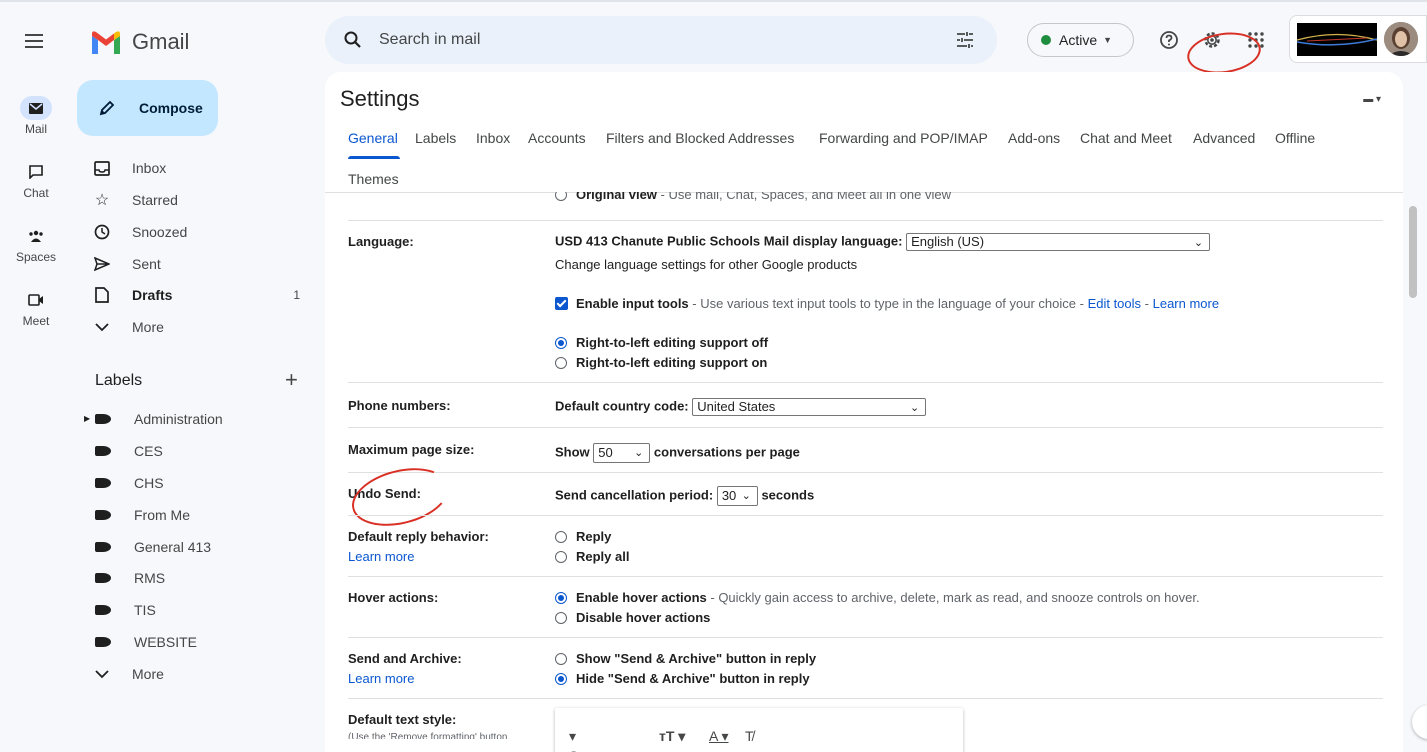  Describe the element at coordinates (965, 40) in the screenshot. I see `search-options-icon` at that location.